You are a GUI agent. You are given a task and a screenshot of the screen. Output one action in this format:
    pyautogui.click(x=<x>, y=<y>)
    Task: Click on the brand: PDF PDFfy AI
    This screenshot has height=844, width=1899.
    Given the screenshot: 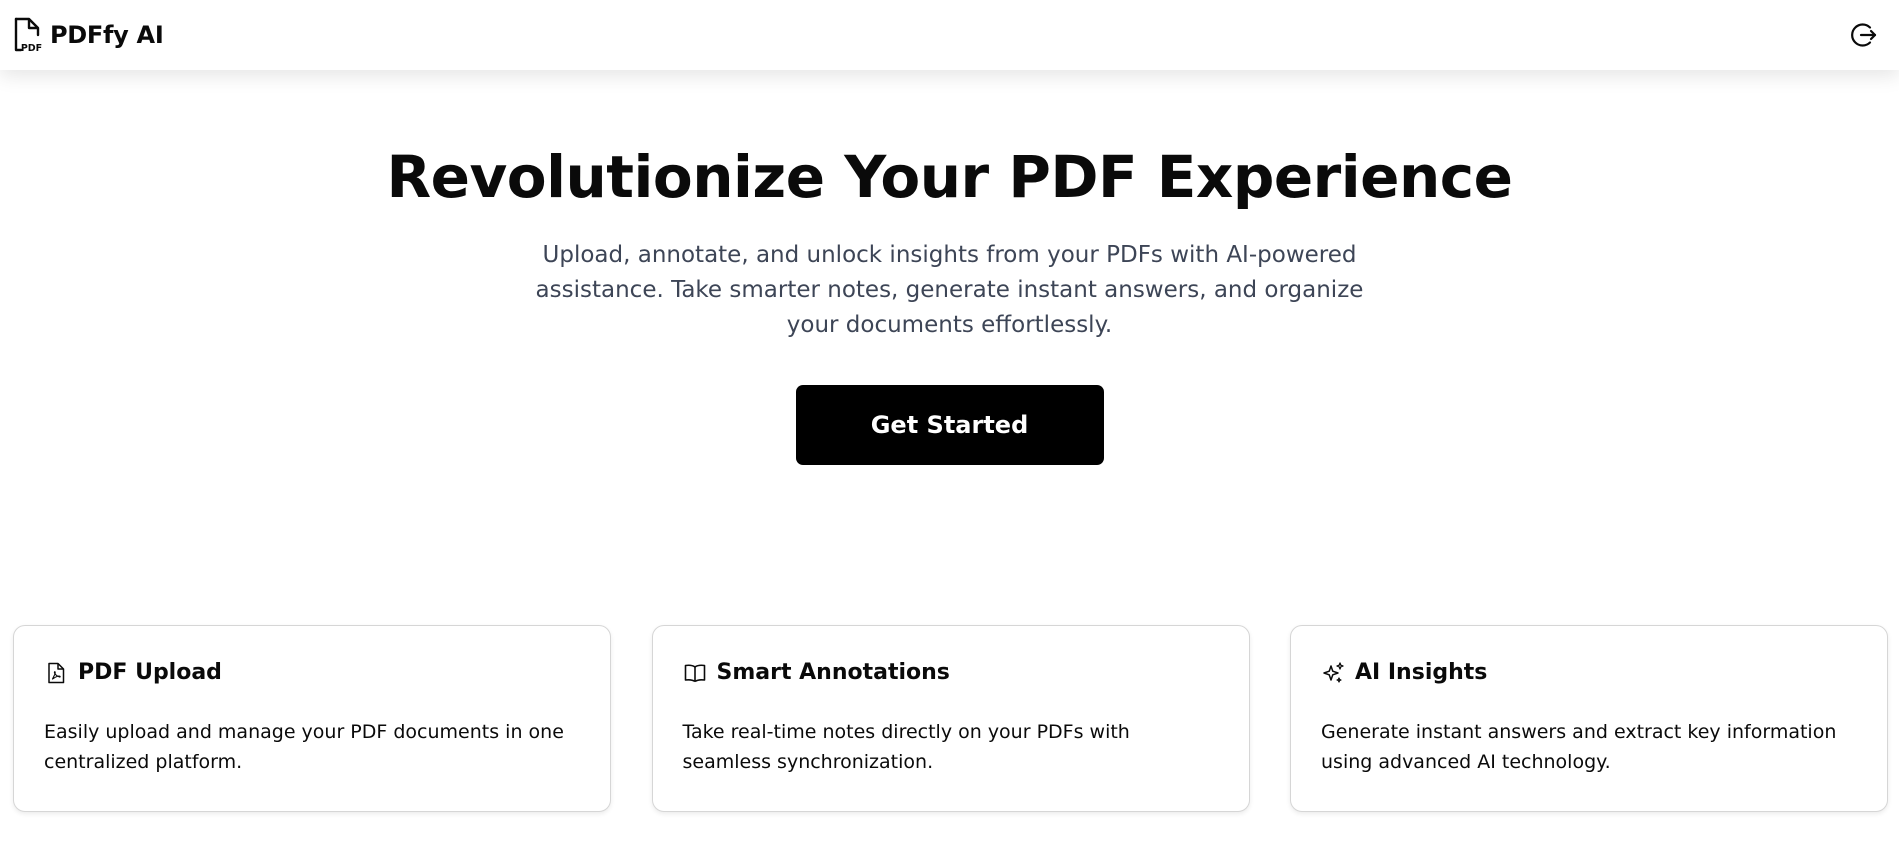 What is the action you would take?
    pyautogui.click(x=88, y=35)
    